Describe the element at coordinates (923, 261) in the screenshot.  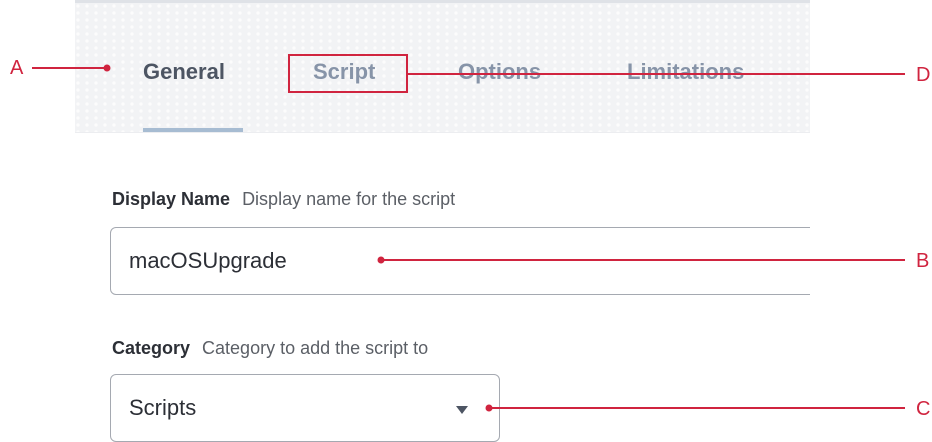
I see `callout-b-label: B` at that location.